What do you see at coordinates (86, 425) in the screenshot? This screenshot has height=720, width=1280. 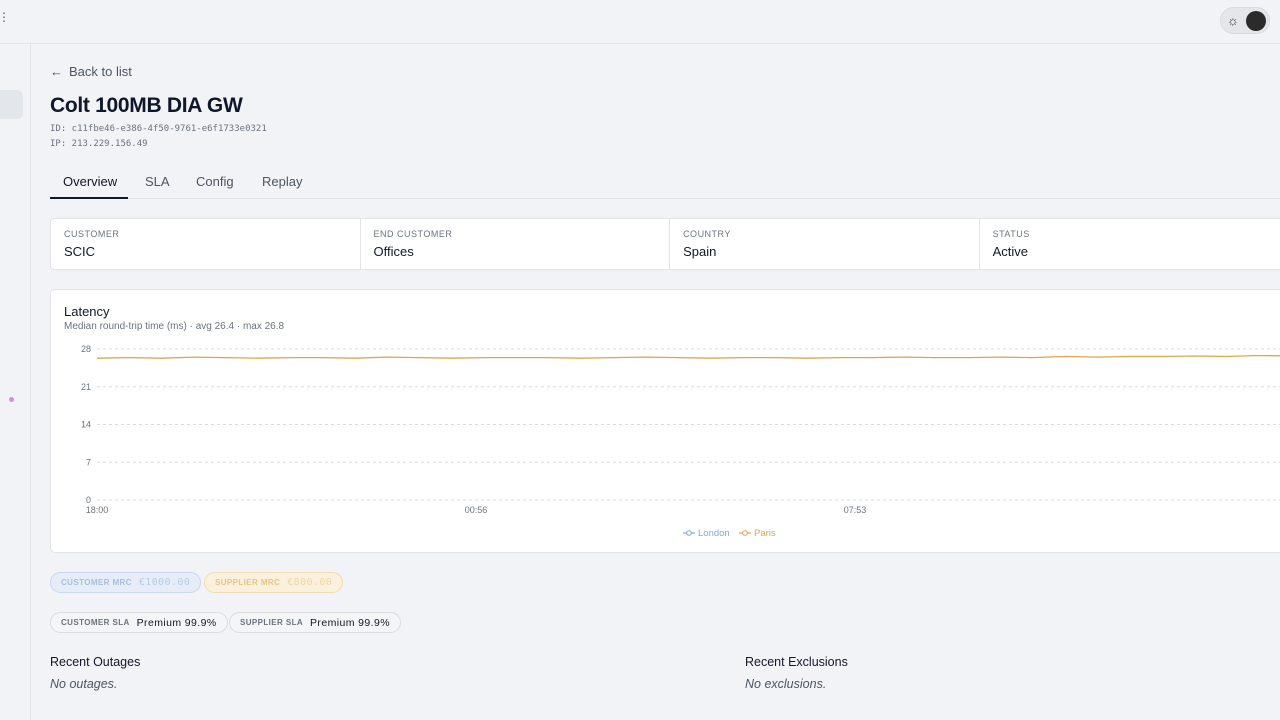 I see `y-tick-label: 14` at bounding box center [86, 425].